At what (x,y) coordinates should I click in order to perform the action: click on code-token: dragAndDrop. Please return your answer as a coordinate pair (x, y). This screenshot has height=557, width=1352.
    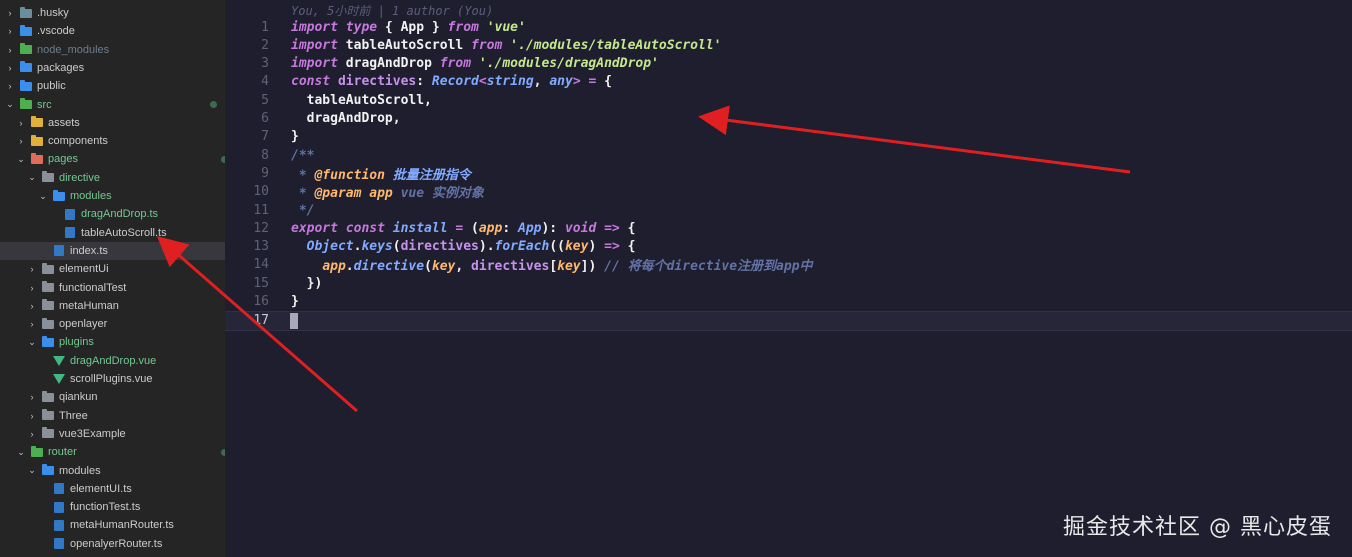
    Looking at the image, I should click on (392, 64).